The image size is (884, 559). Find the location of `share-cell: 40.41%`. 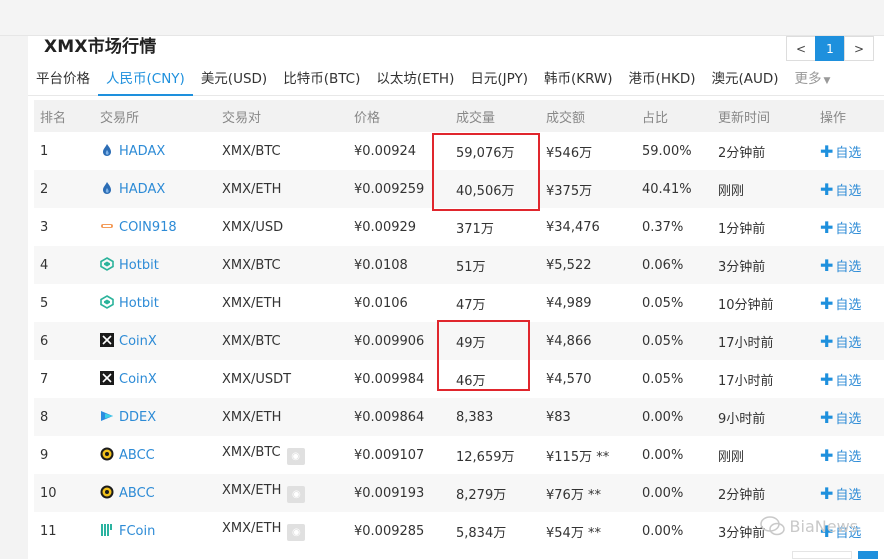

share-cell: 40.41% is located at coordinates (667, 189).